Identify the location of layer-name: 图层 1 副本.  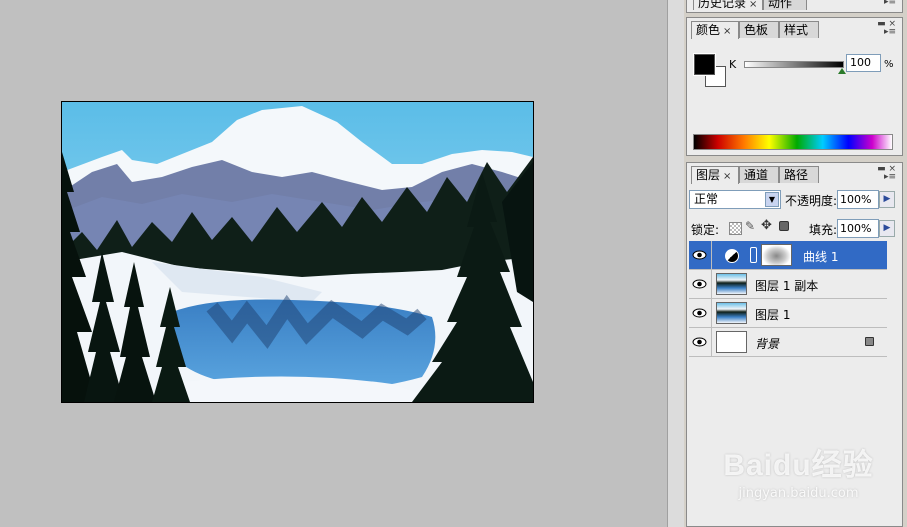
(787, 286).